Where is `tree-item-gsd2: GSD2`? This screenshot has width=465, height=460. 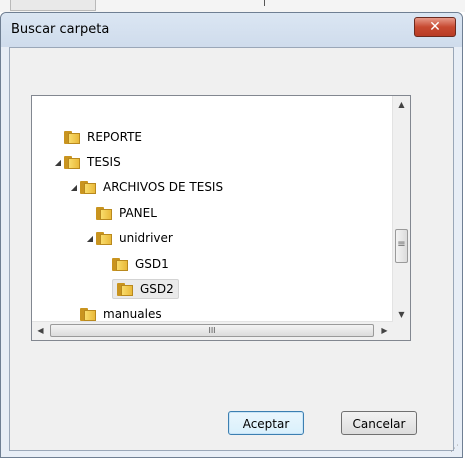
tree-item-gsd2: GSD2 is located at coordinates (139, 289).